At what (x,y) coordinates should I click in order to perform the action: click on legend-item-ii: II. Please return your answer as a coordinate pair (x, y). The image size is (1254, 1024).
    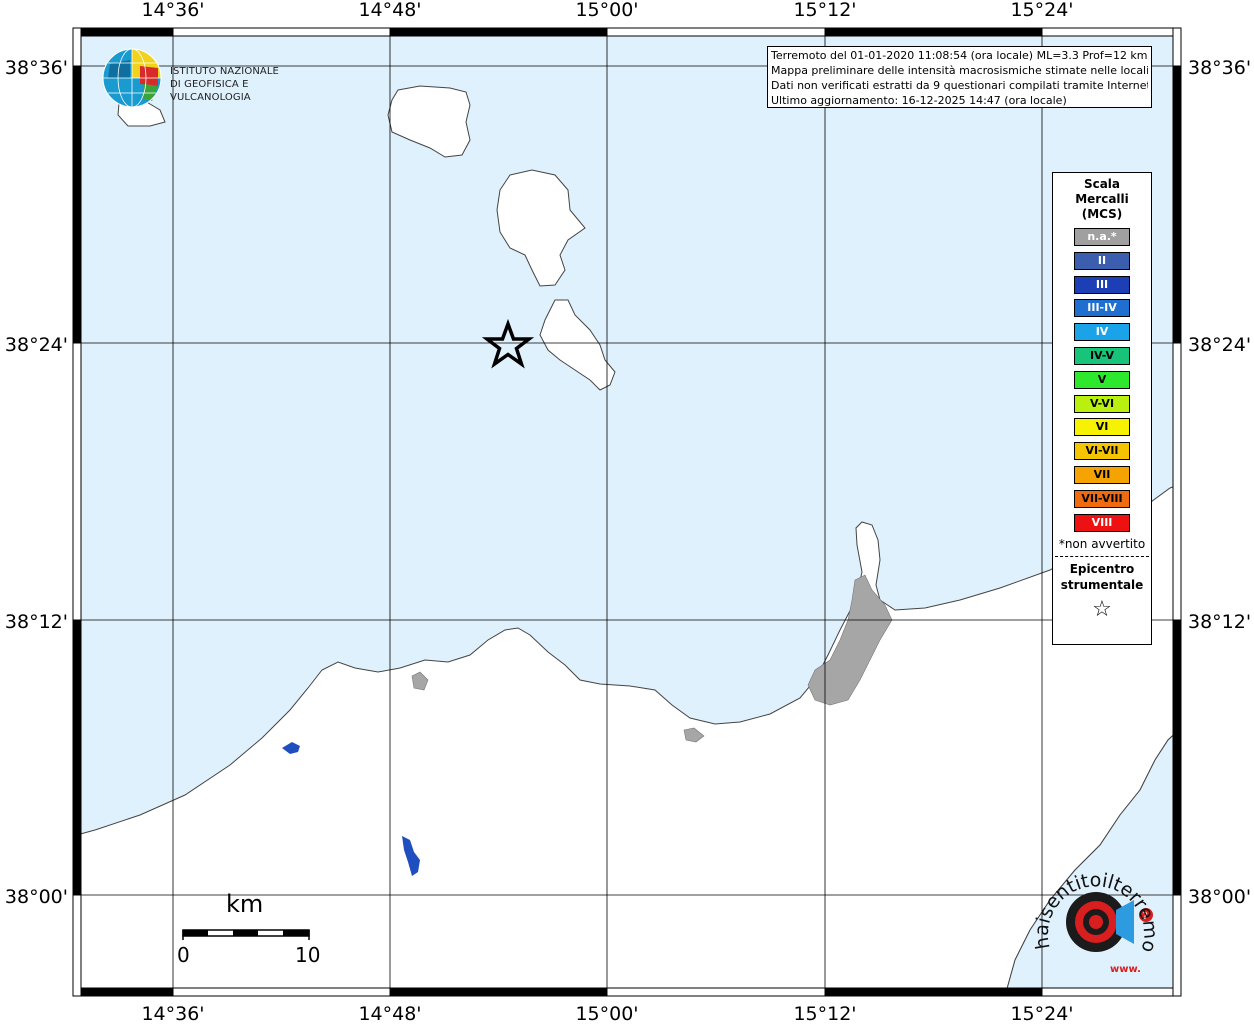
    Looking at the image, I should click on (1102, 260).